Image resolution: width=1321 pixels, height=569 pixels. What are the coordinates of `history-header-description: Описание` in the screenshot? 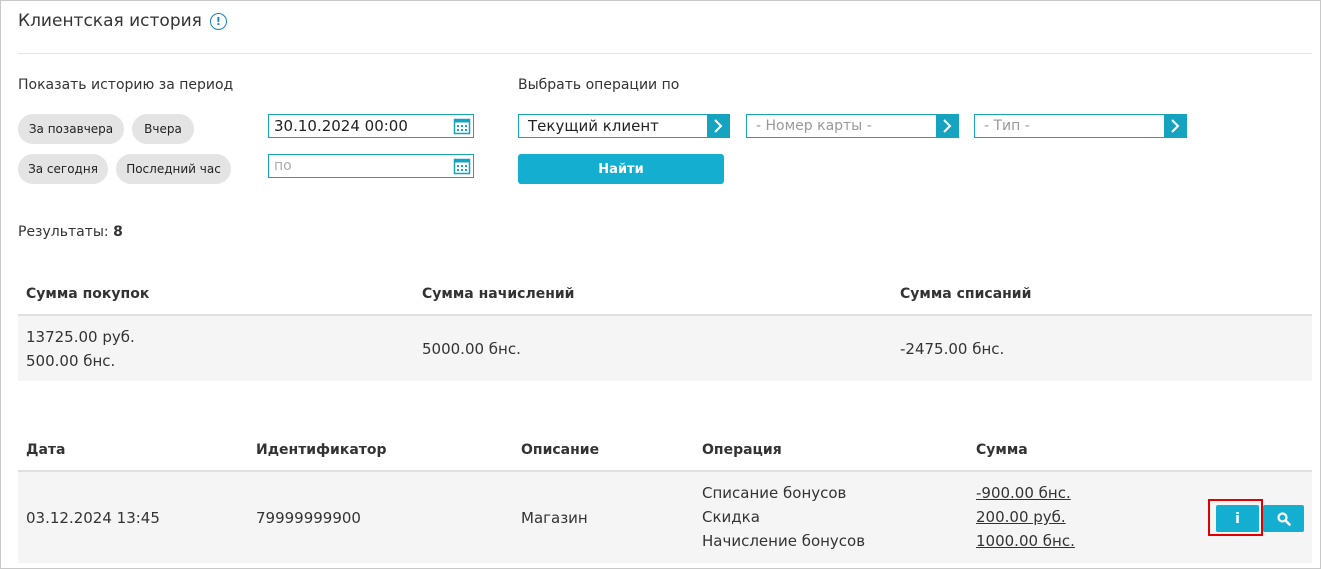 It's located at (560, 450).